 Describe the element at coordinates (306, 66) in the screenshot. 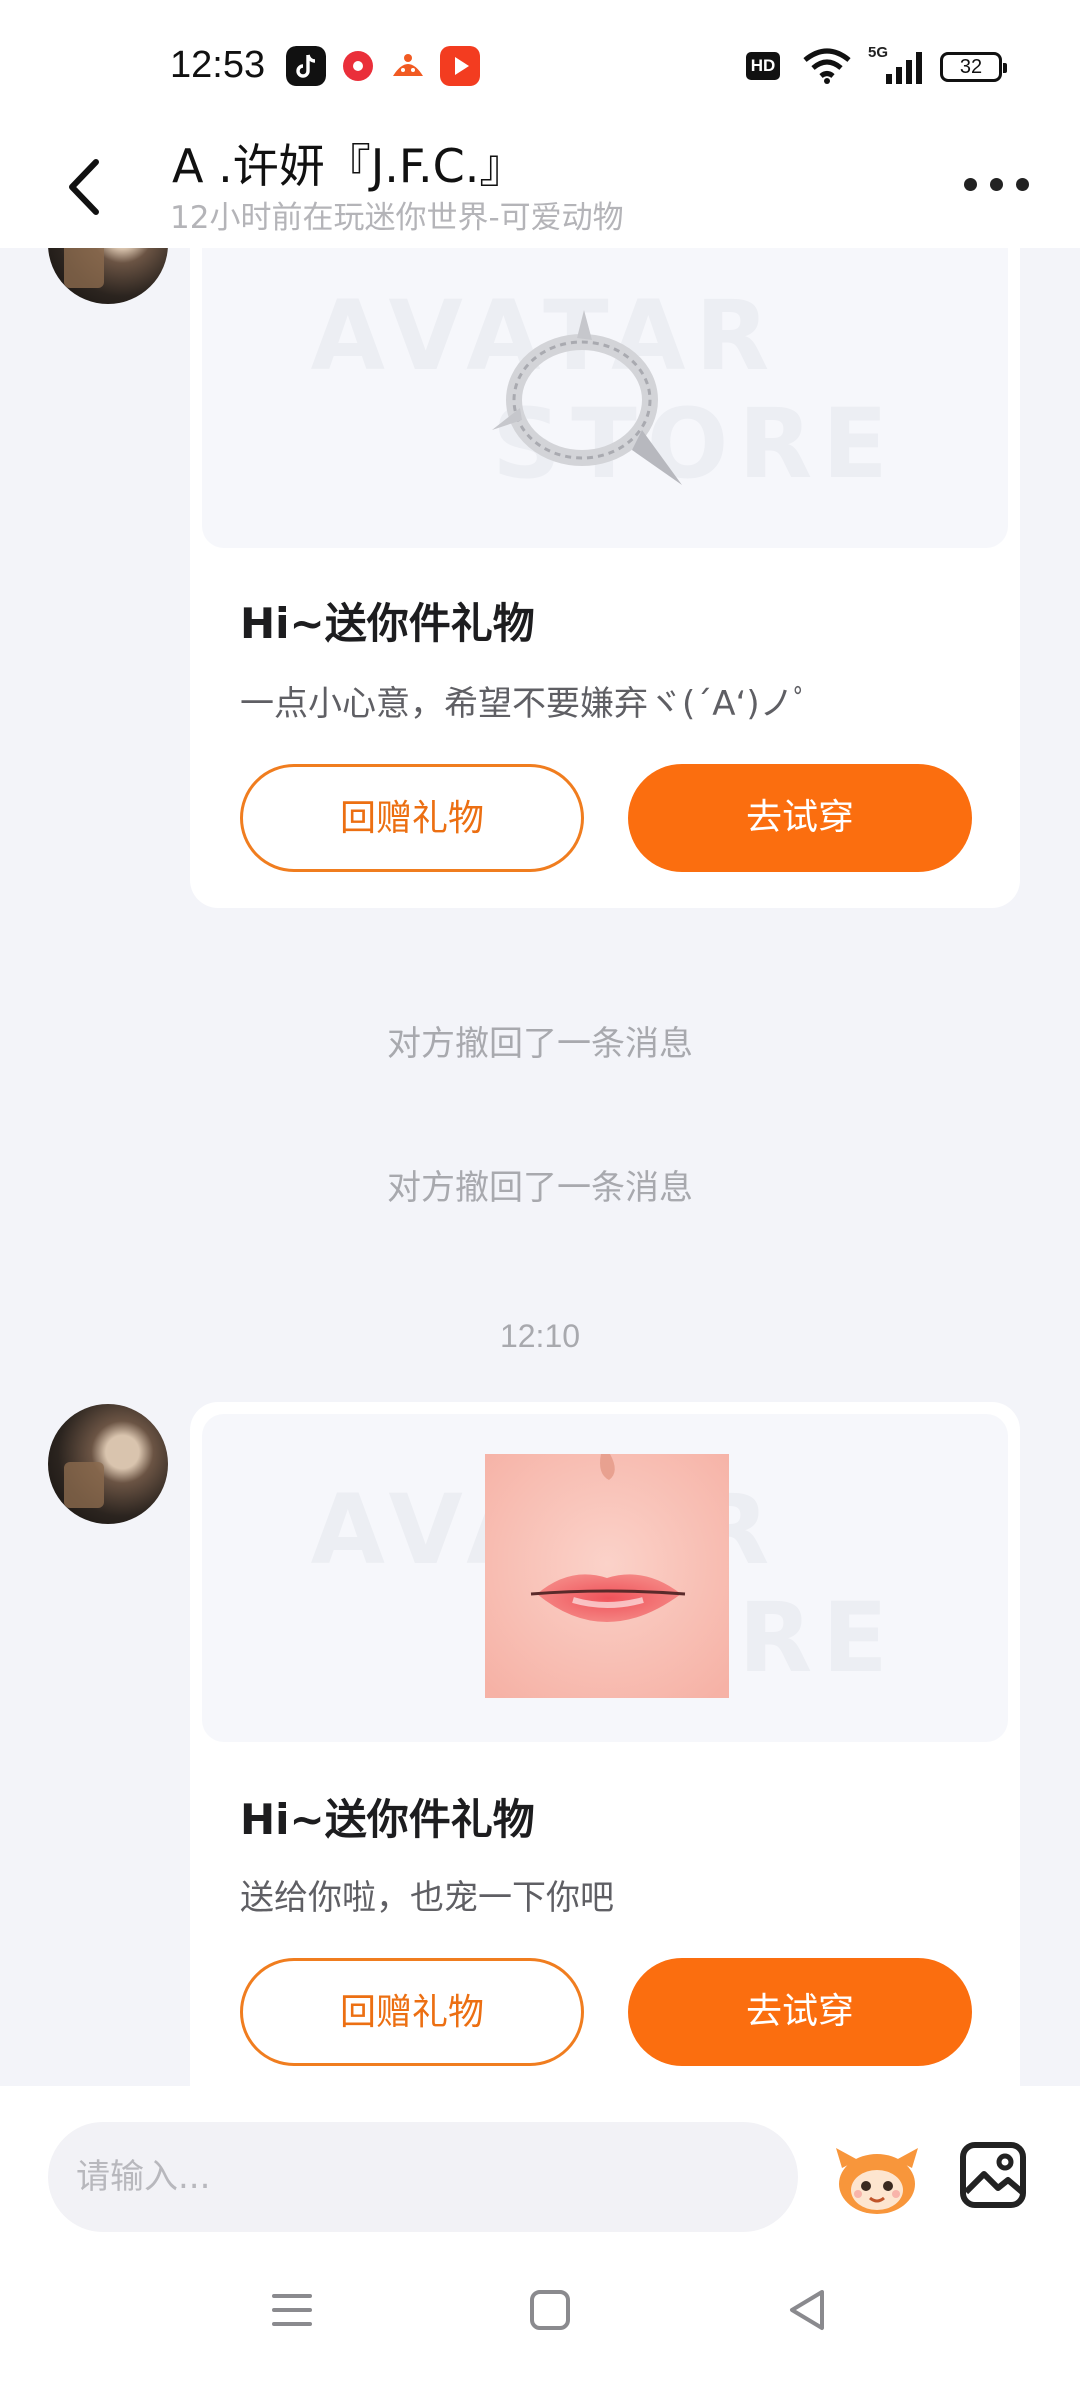

I see `tiktok-icon` at that location.